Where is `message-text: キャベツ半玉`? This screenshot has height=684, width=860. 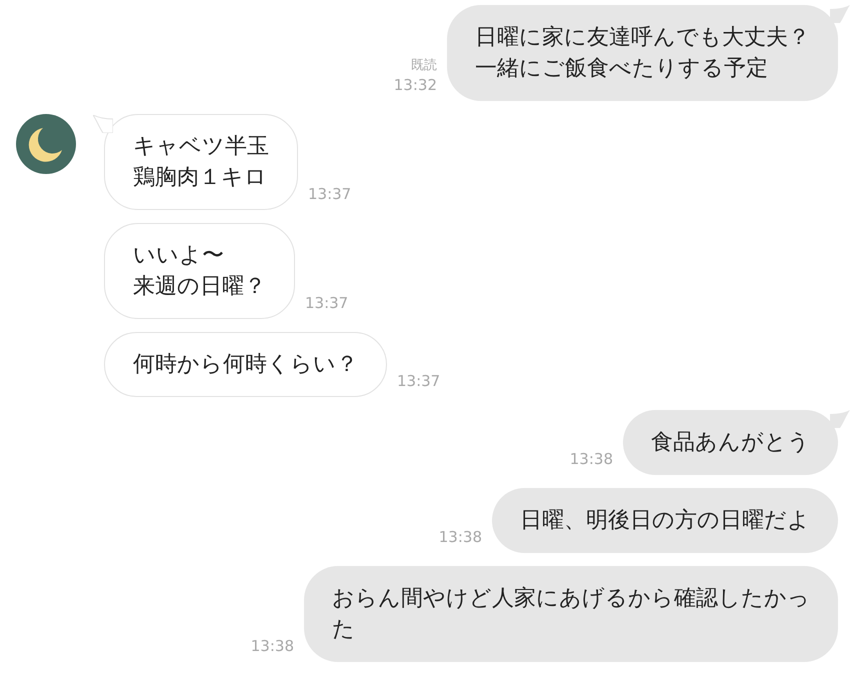 message-text: キャベツ半玉 is located at coordinates (201, 147).